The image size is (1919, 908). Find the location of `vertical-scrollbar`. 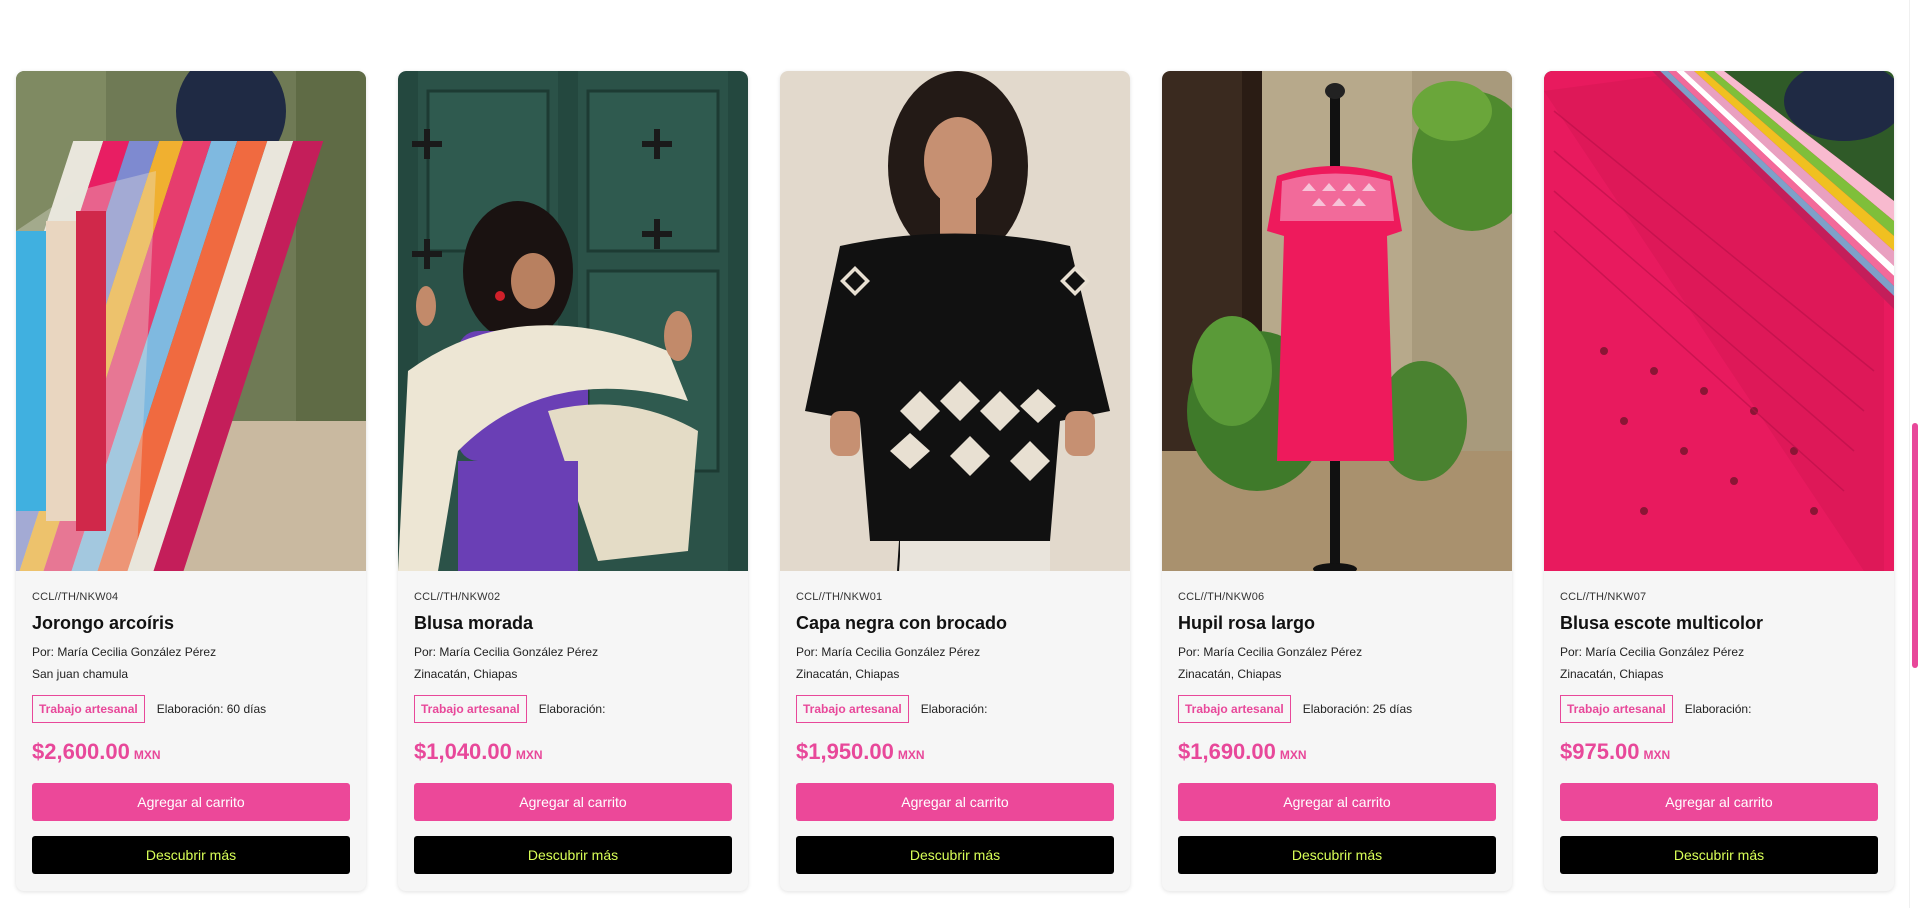

vertical-scrollbar is located at coordinates (1914, 454).